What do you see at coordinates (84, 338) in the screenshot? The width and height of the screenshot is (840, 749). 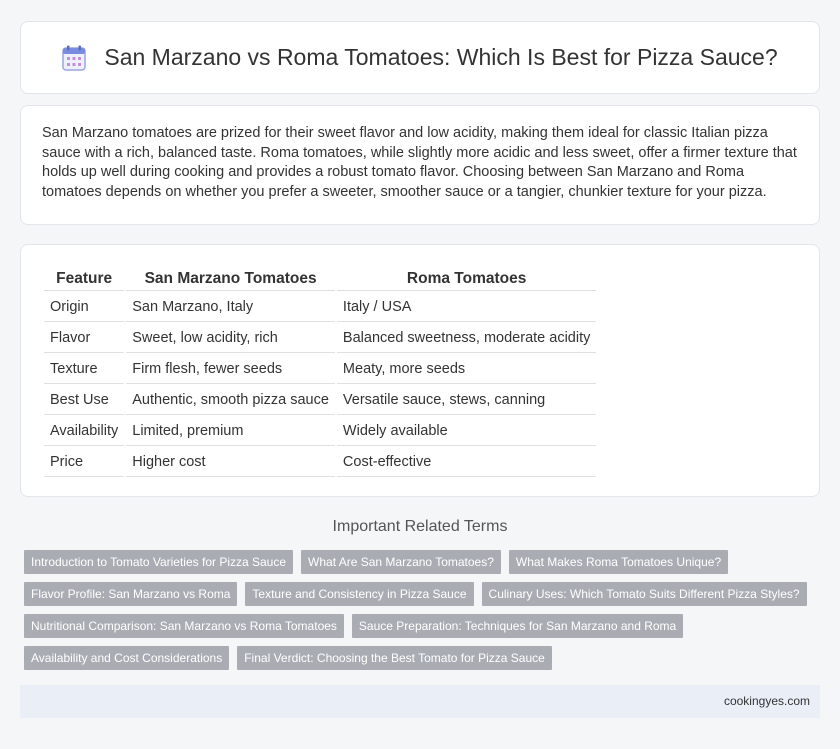 I see `table-cell: Flavor` at bounding box center [84, 338].